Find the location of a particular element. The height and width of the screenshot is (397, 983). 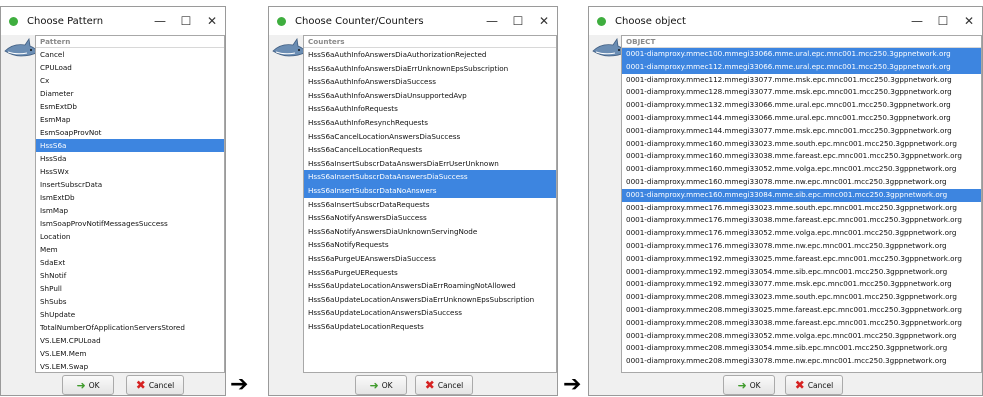

list-item: Cx is located at coordinates (130, 80).